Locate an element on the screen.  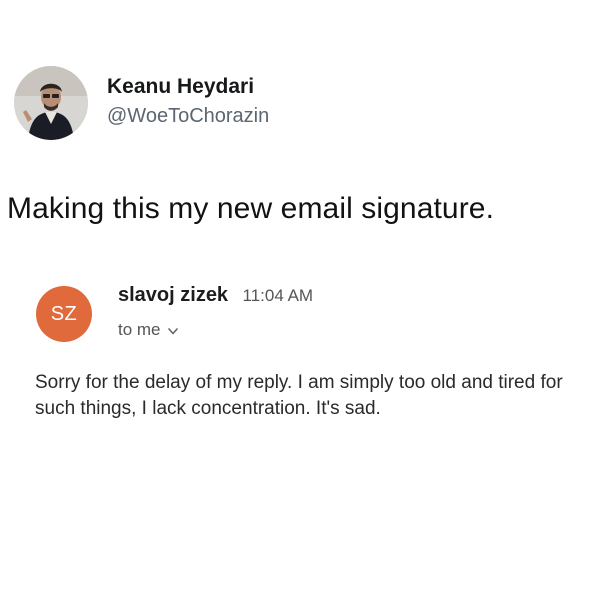
author-name: Keanu Heydari is located at coordinates (188, 87).